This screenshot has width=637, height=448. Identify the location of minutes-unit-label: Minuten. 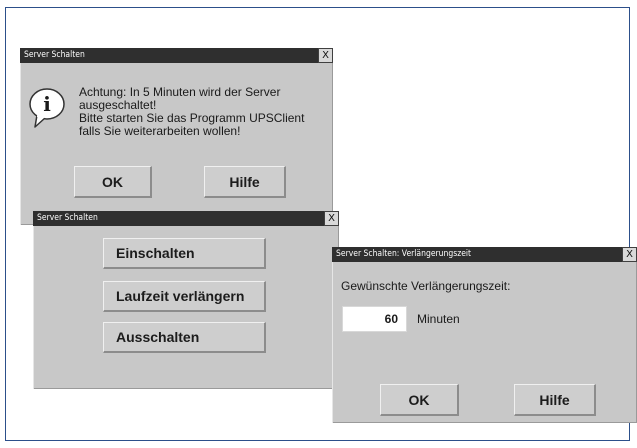
(438, 319).